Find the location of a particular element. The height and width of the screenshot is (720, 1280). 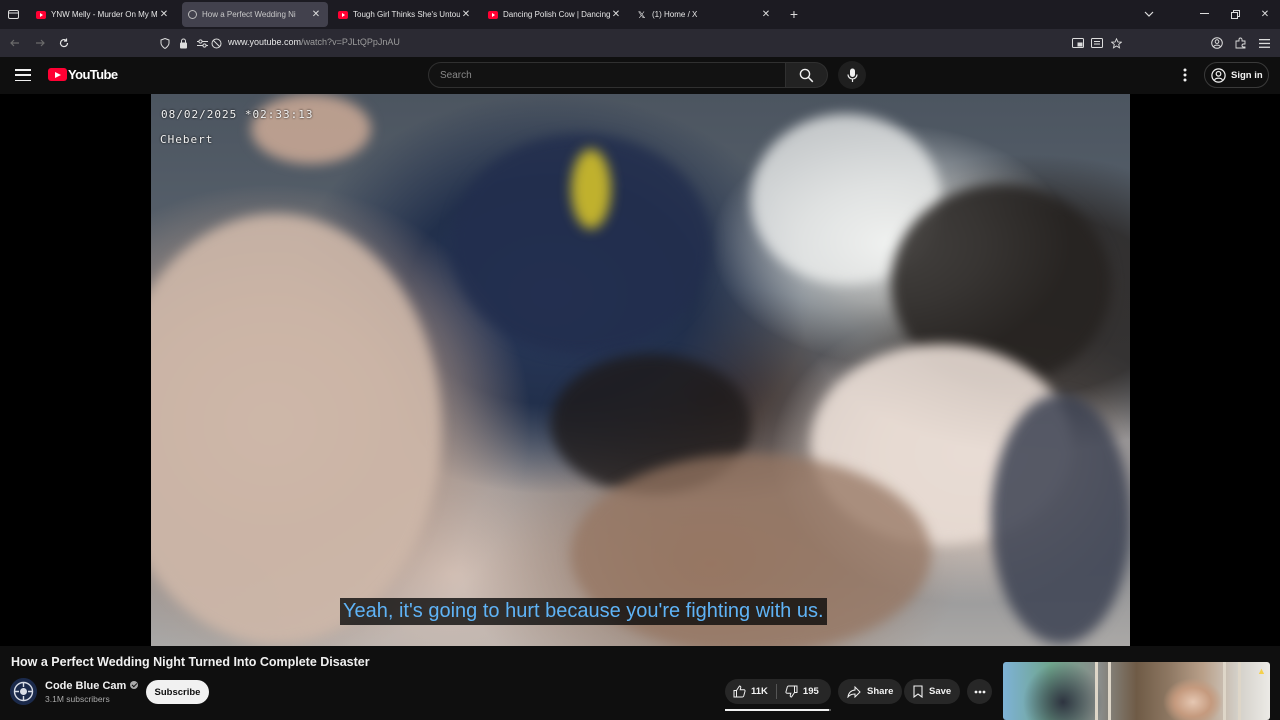

youtube-masthead: YouTube Sign in is located at coordinates (640, 75).